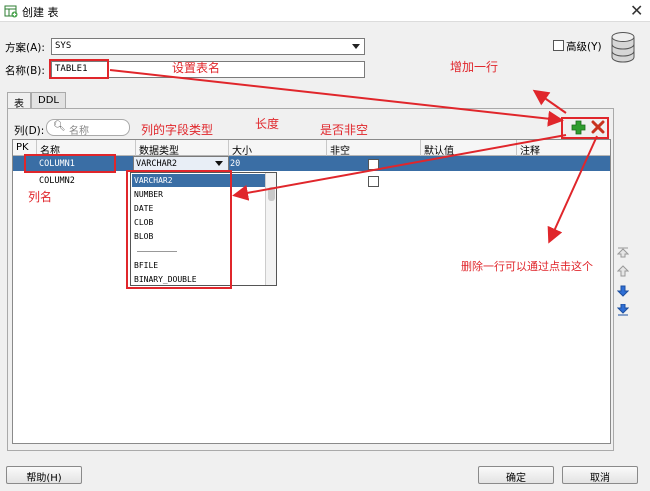 The image size is (650, 491). Describe the element at coordinates (208, 46) in the screenshot. I see `schema-select: SYS` at that location.